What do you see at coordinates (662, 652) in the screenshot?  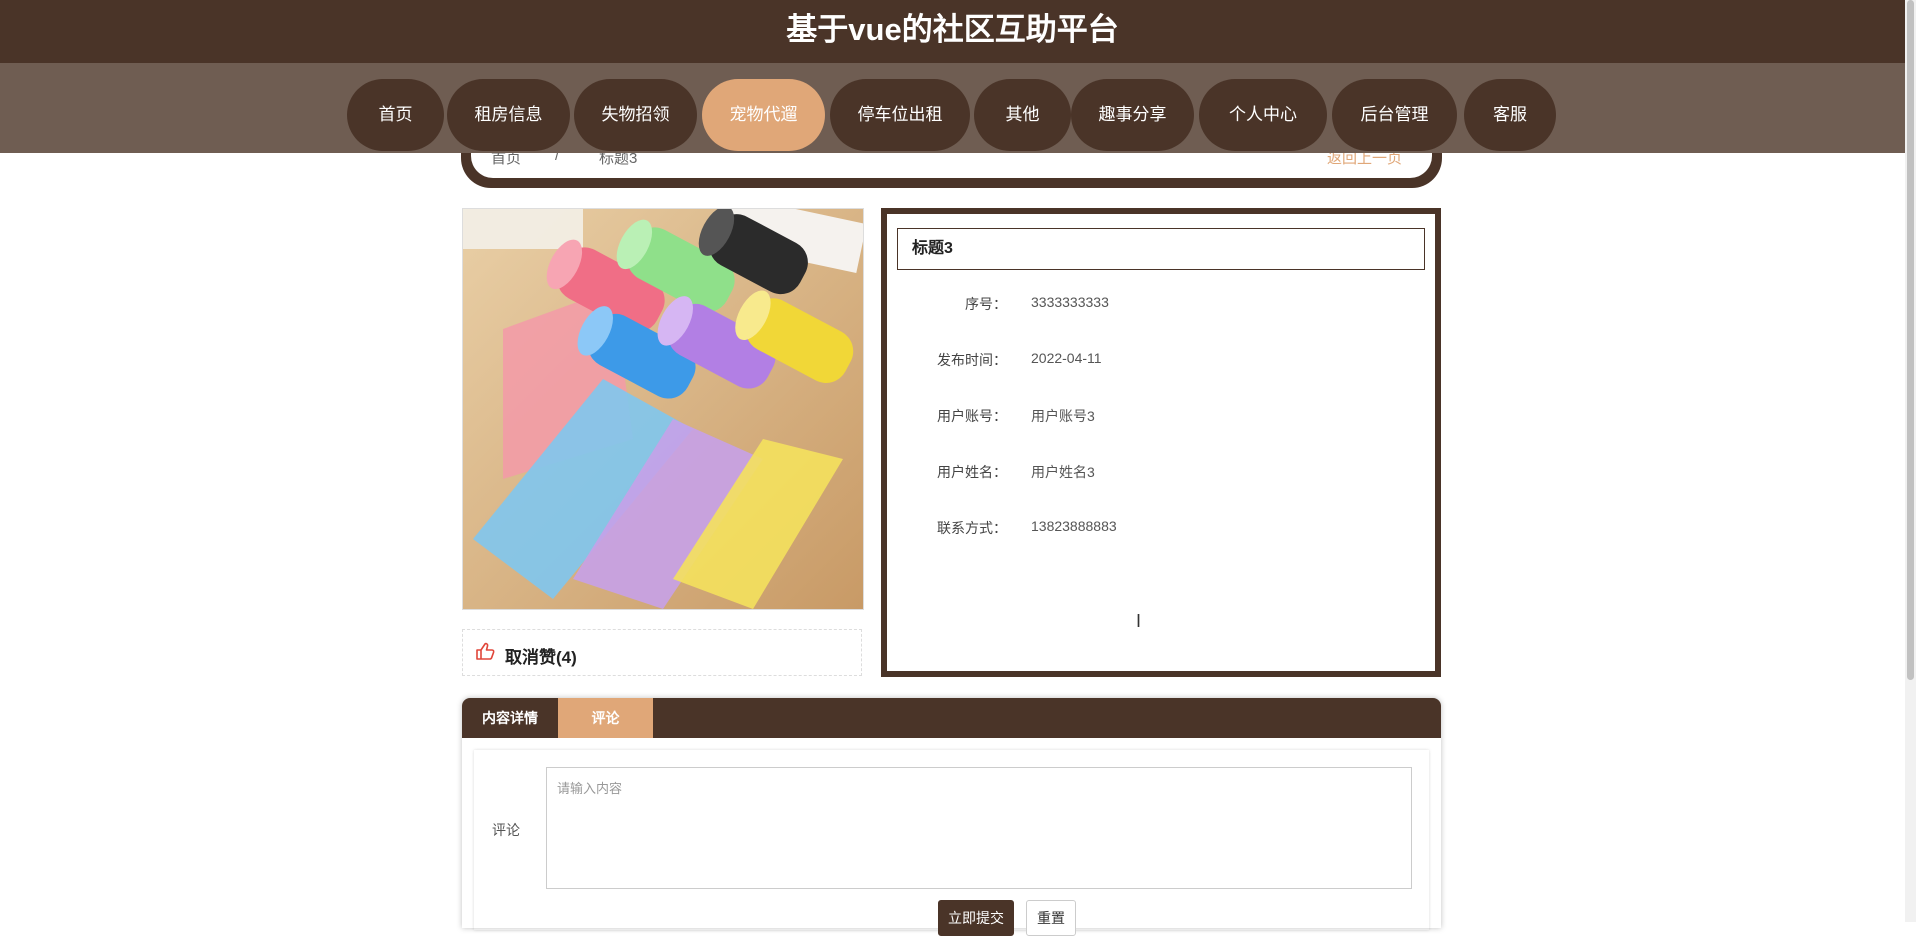 I see `like-box: 取消赞(4)` at bounding box center [662, 652].